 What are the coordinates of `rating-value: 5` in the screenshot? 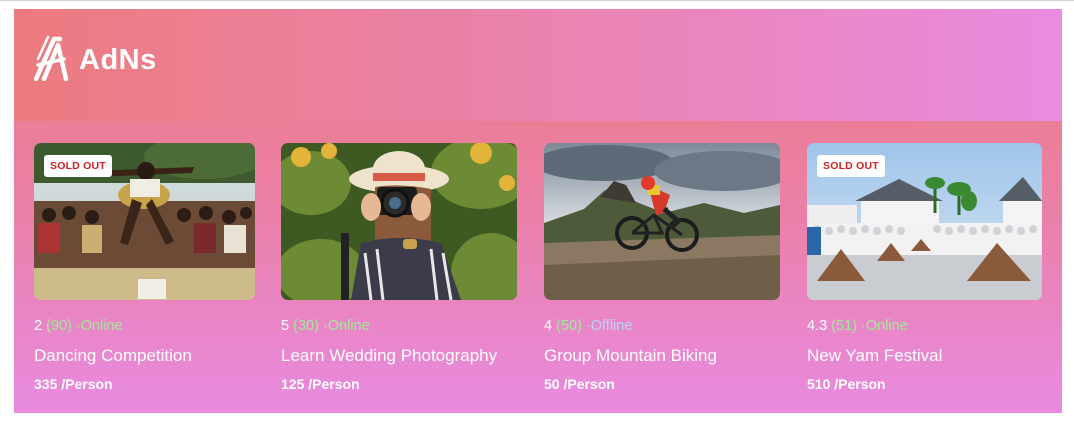 It's located at (285, 326).